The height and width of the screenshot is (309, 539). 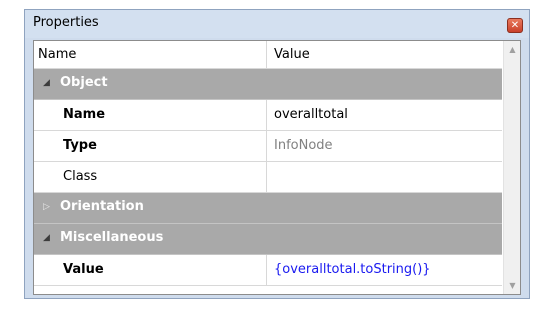 I want to click on close-icon: ✕, so click(x=515, y=25).